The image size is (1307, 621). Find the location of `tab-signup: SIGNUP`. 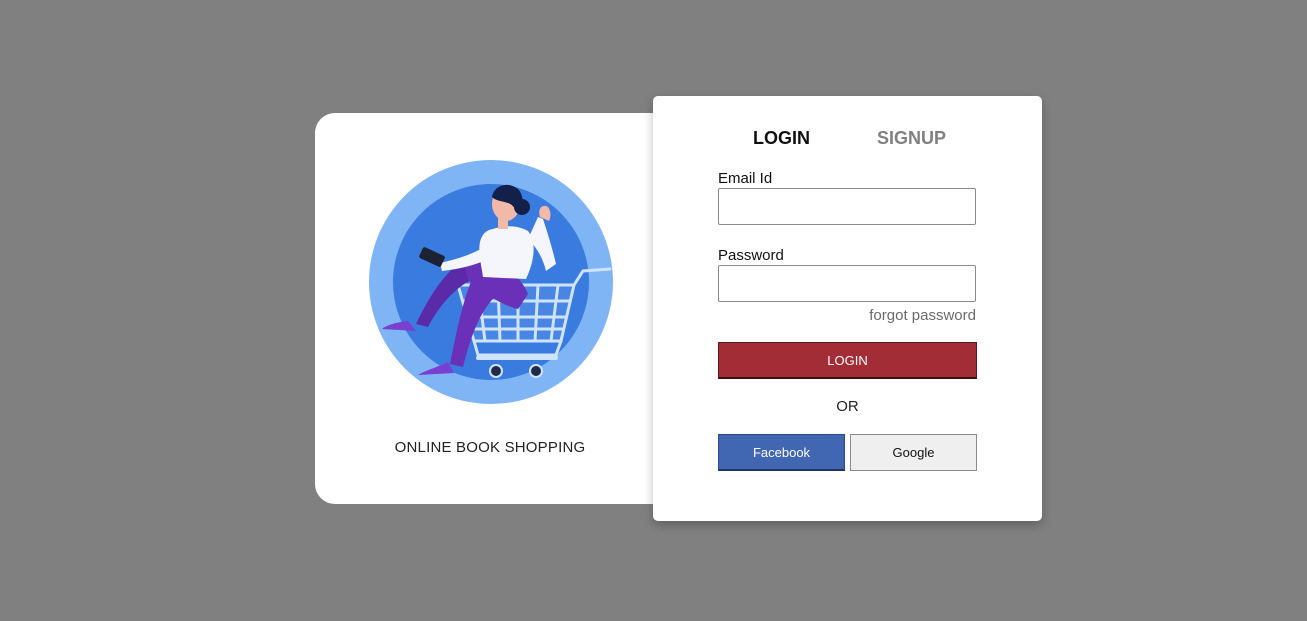

tab-signup: SIGNUP is located at coordinates (911, 138).